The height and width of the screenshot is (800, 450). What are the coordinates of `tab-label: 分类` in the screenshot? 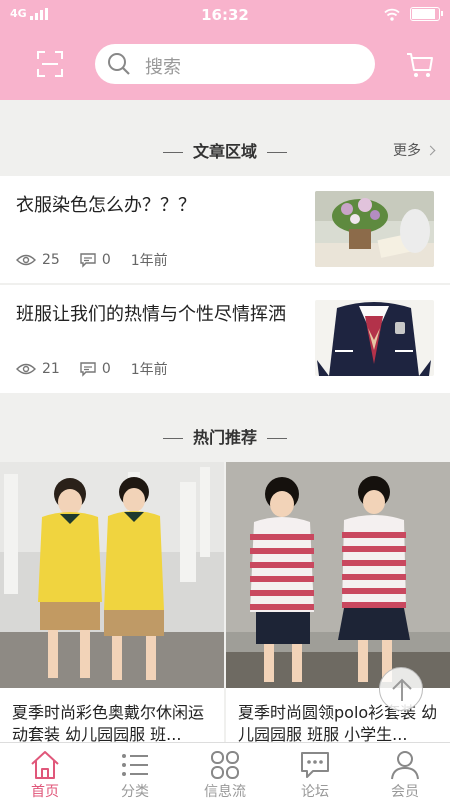 It's located at (135, 792).